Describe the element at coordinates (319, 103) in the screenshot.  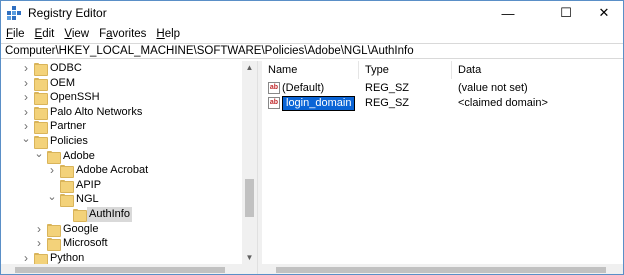
I see `value-name-edit-field: login_domain` at that location.